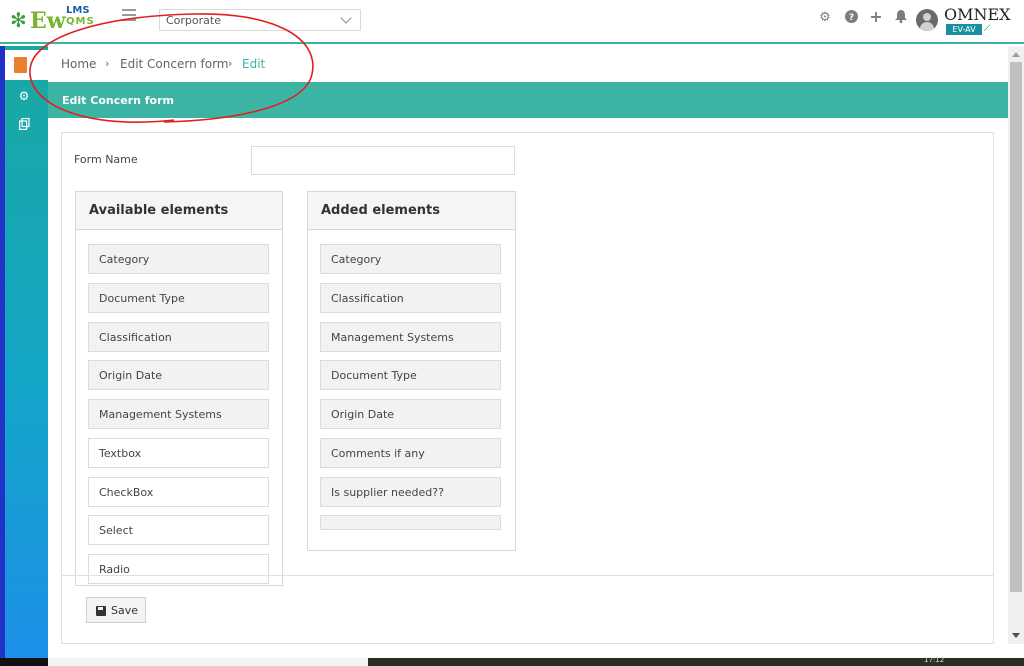 Image resolution: width=1024 pixels, height=666 pixels. What do you see at coordinates (24, 96) in the screenshot?
I see `settings-cogs-icon: ⚙` at bounding box center [24, 96].